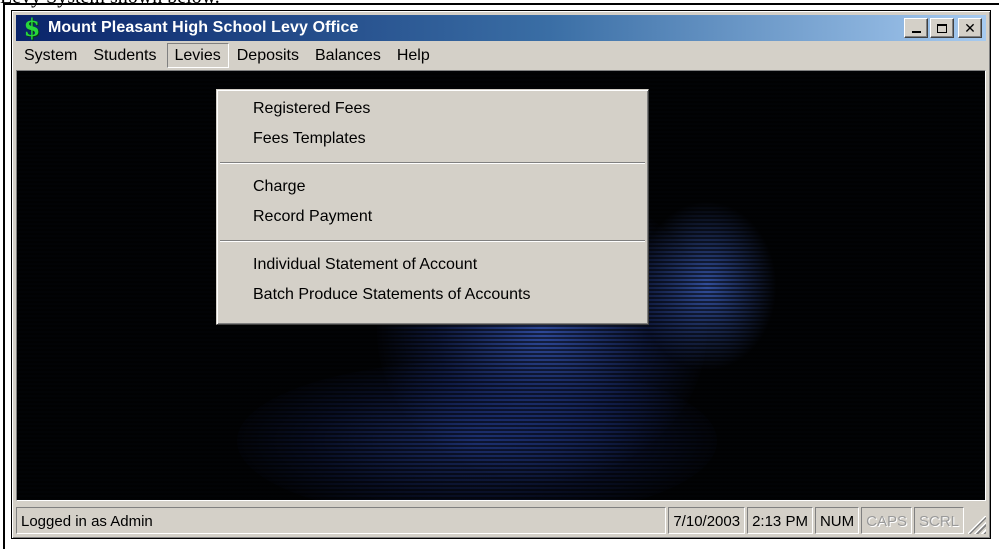  I want to click on menu-item-charge: Charge, so click(432, 187).